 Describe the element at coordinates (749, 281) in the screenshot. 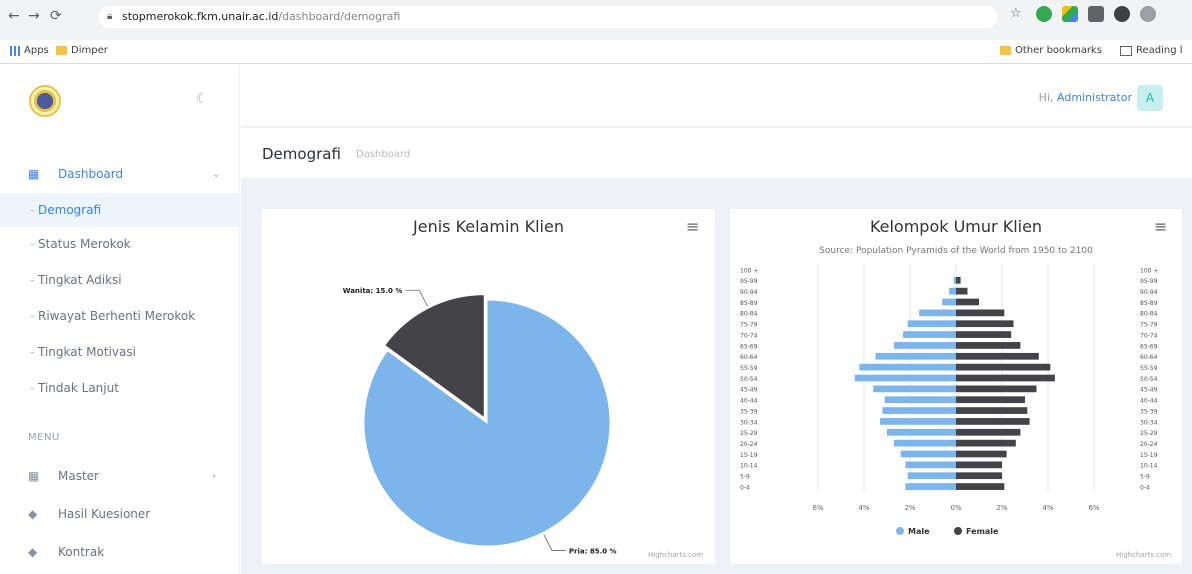

I see `y-tick-label-left: 95-99` at that location.